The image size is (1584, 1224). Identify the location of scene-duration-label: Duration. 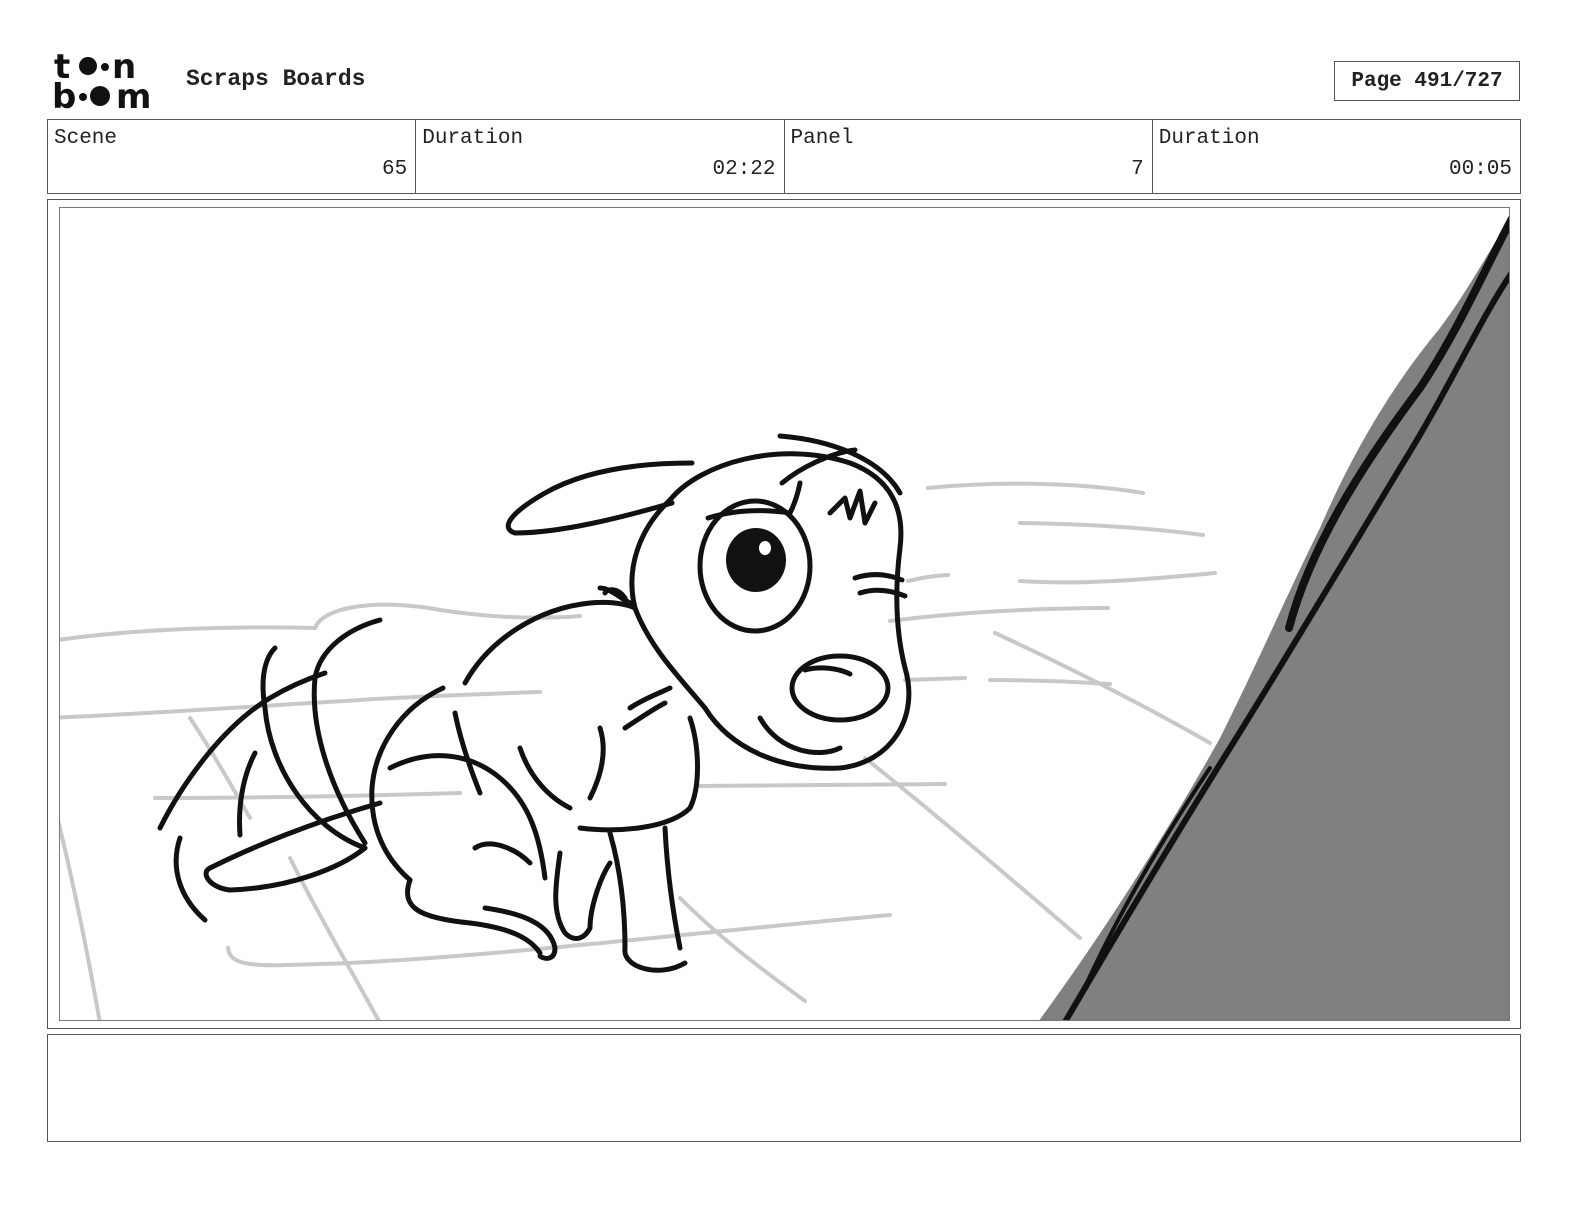
(473, 138).